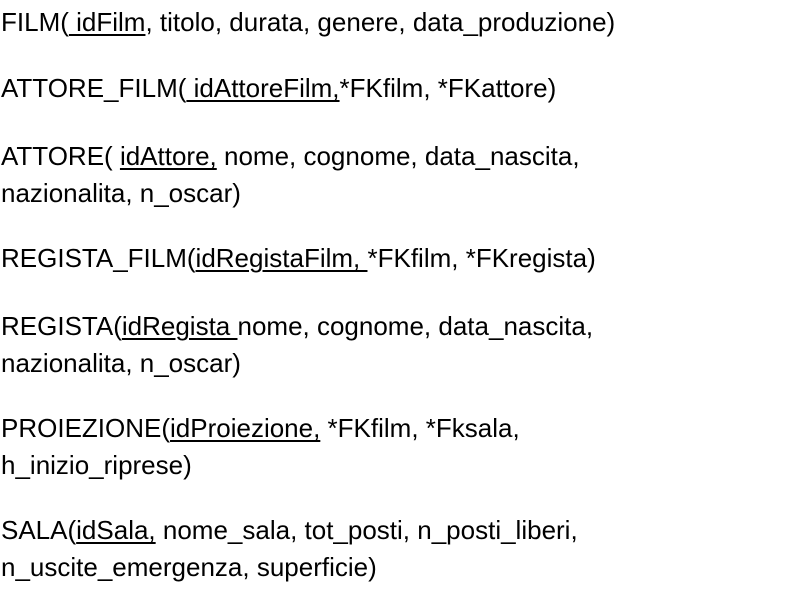  I want to click on definition-text: ATTORE(, so click(60, 156).